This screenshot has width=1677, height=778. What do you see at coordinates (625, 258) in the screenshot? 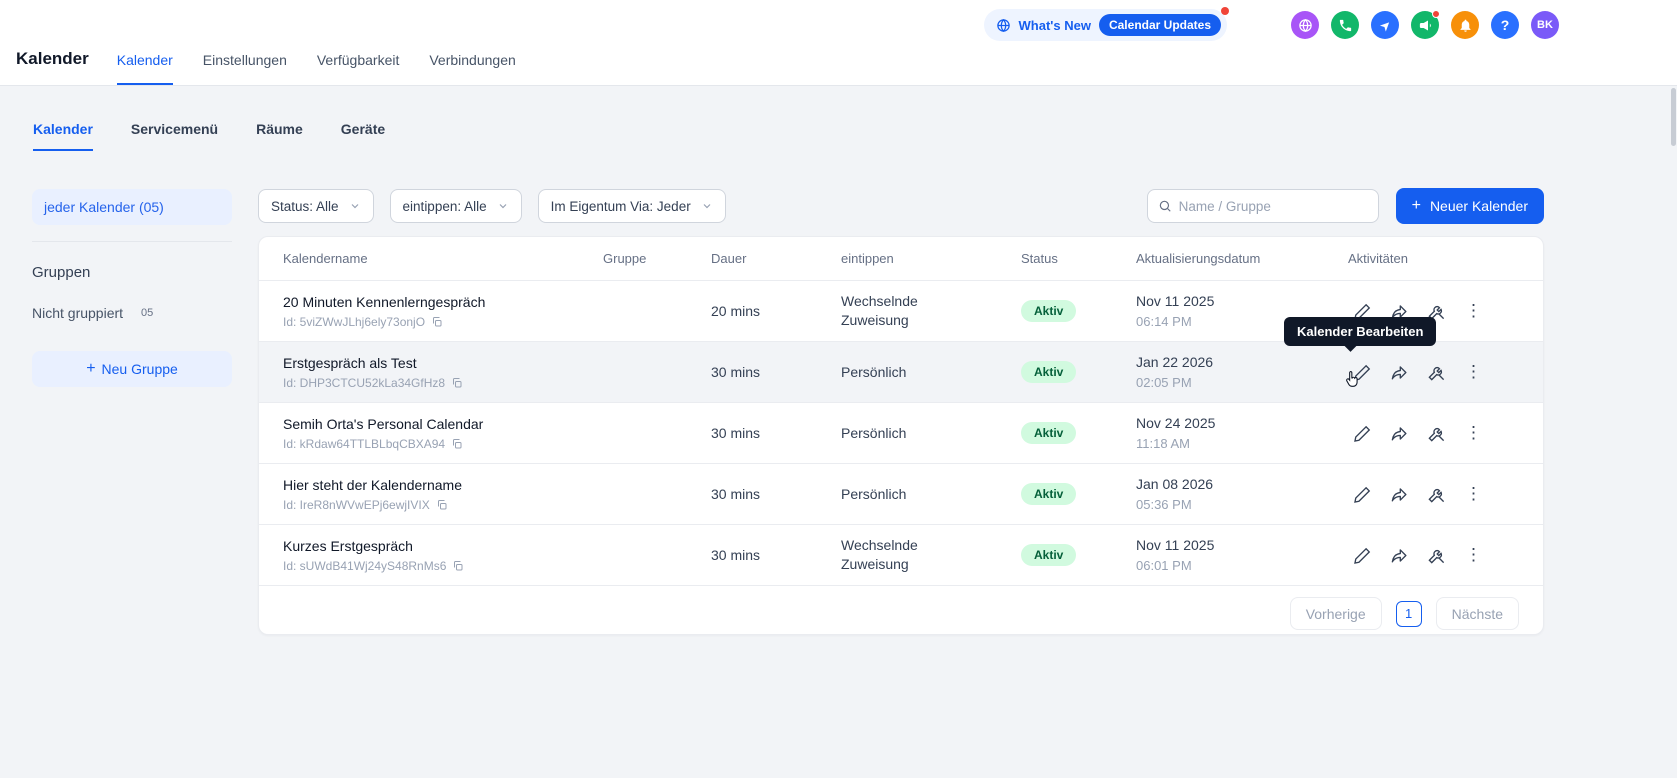
I see `col-gruppe: Gruppe` at bounding box center [625, 258].